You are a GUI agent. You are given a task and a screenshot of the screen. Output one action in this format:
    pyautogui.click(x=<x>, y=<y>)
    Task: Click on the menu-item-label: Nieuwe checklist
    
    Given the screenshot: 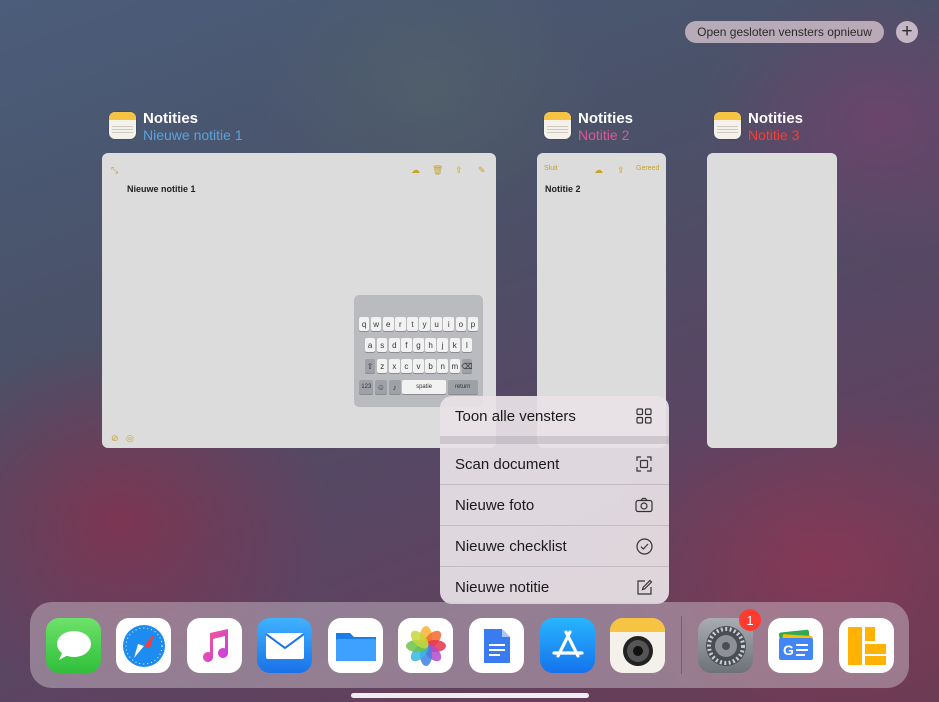 What is the action you would take?
    pyautogui.click(x=511, y=546)
    